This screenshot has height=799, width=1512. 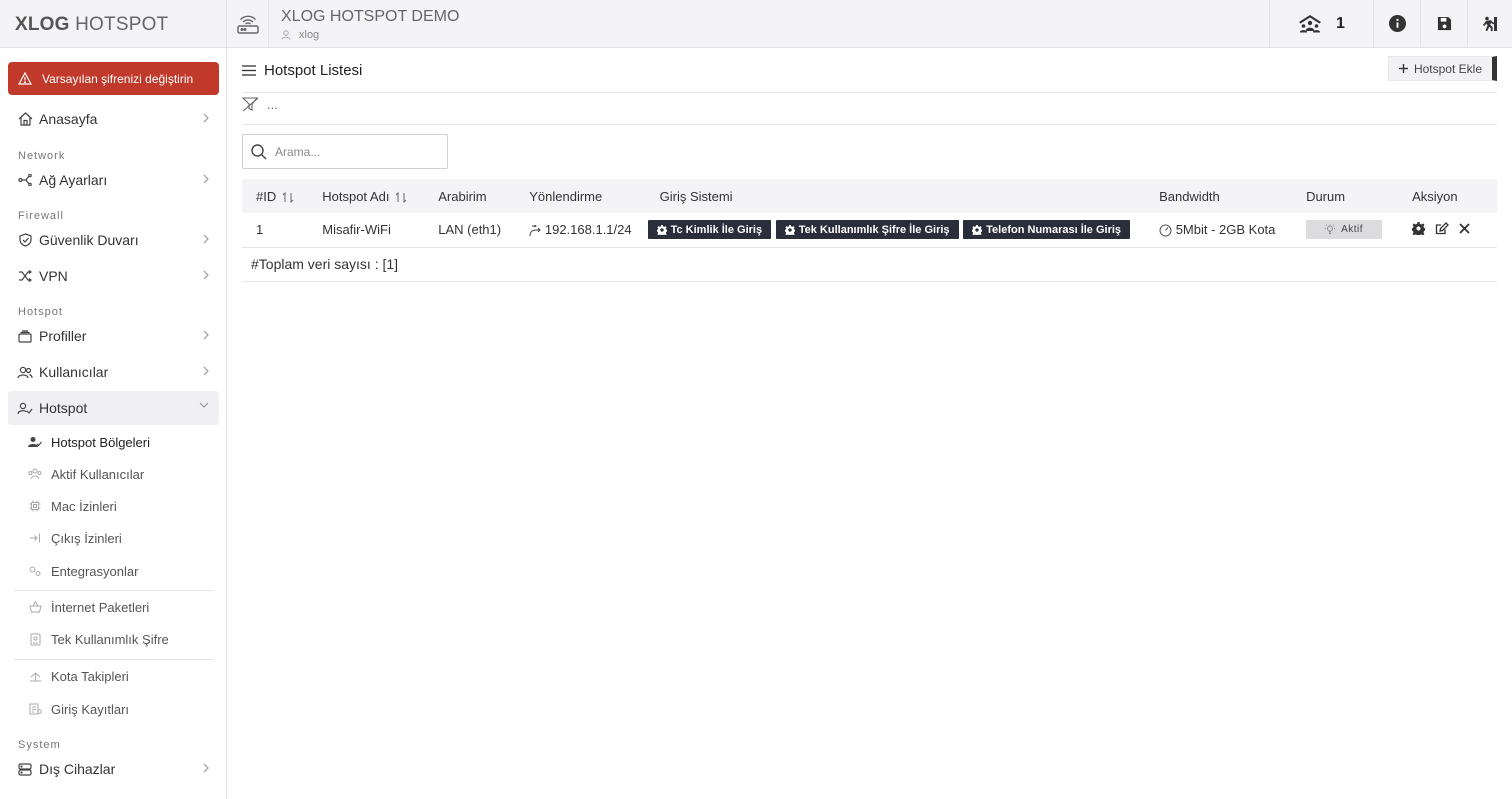 I want to click on brand-rest: HOTSPOT, so click(x=119, y=24).